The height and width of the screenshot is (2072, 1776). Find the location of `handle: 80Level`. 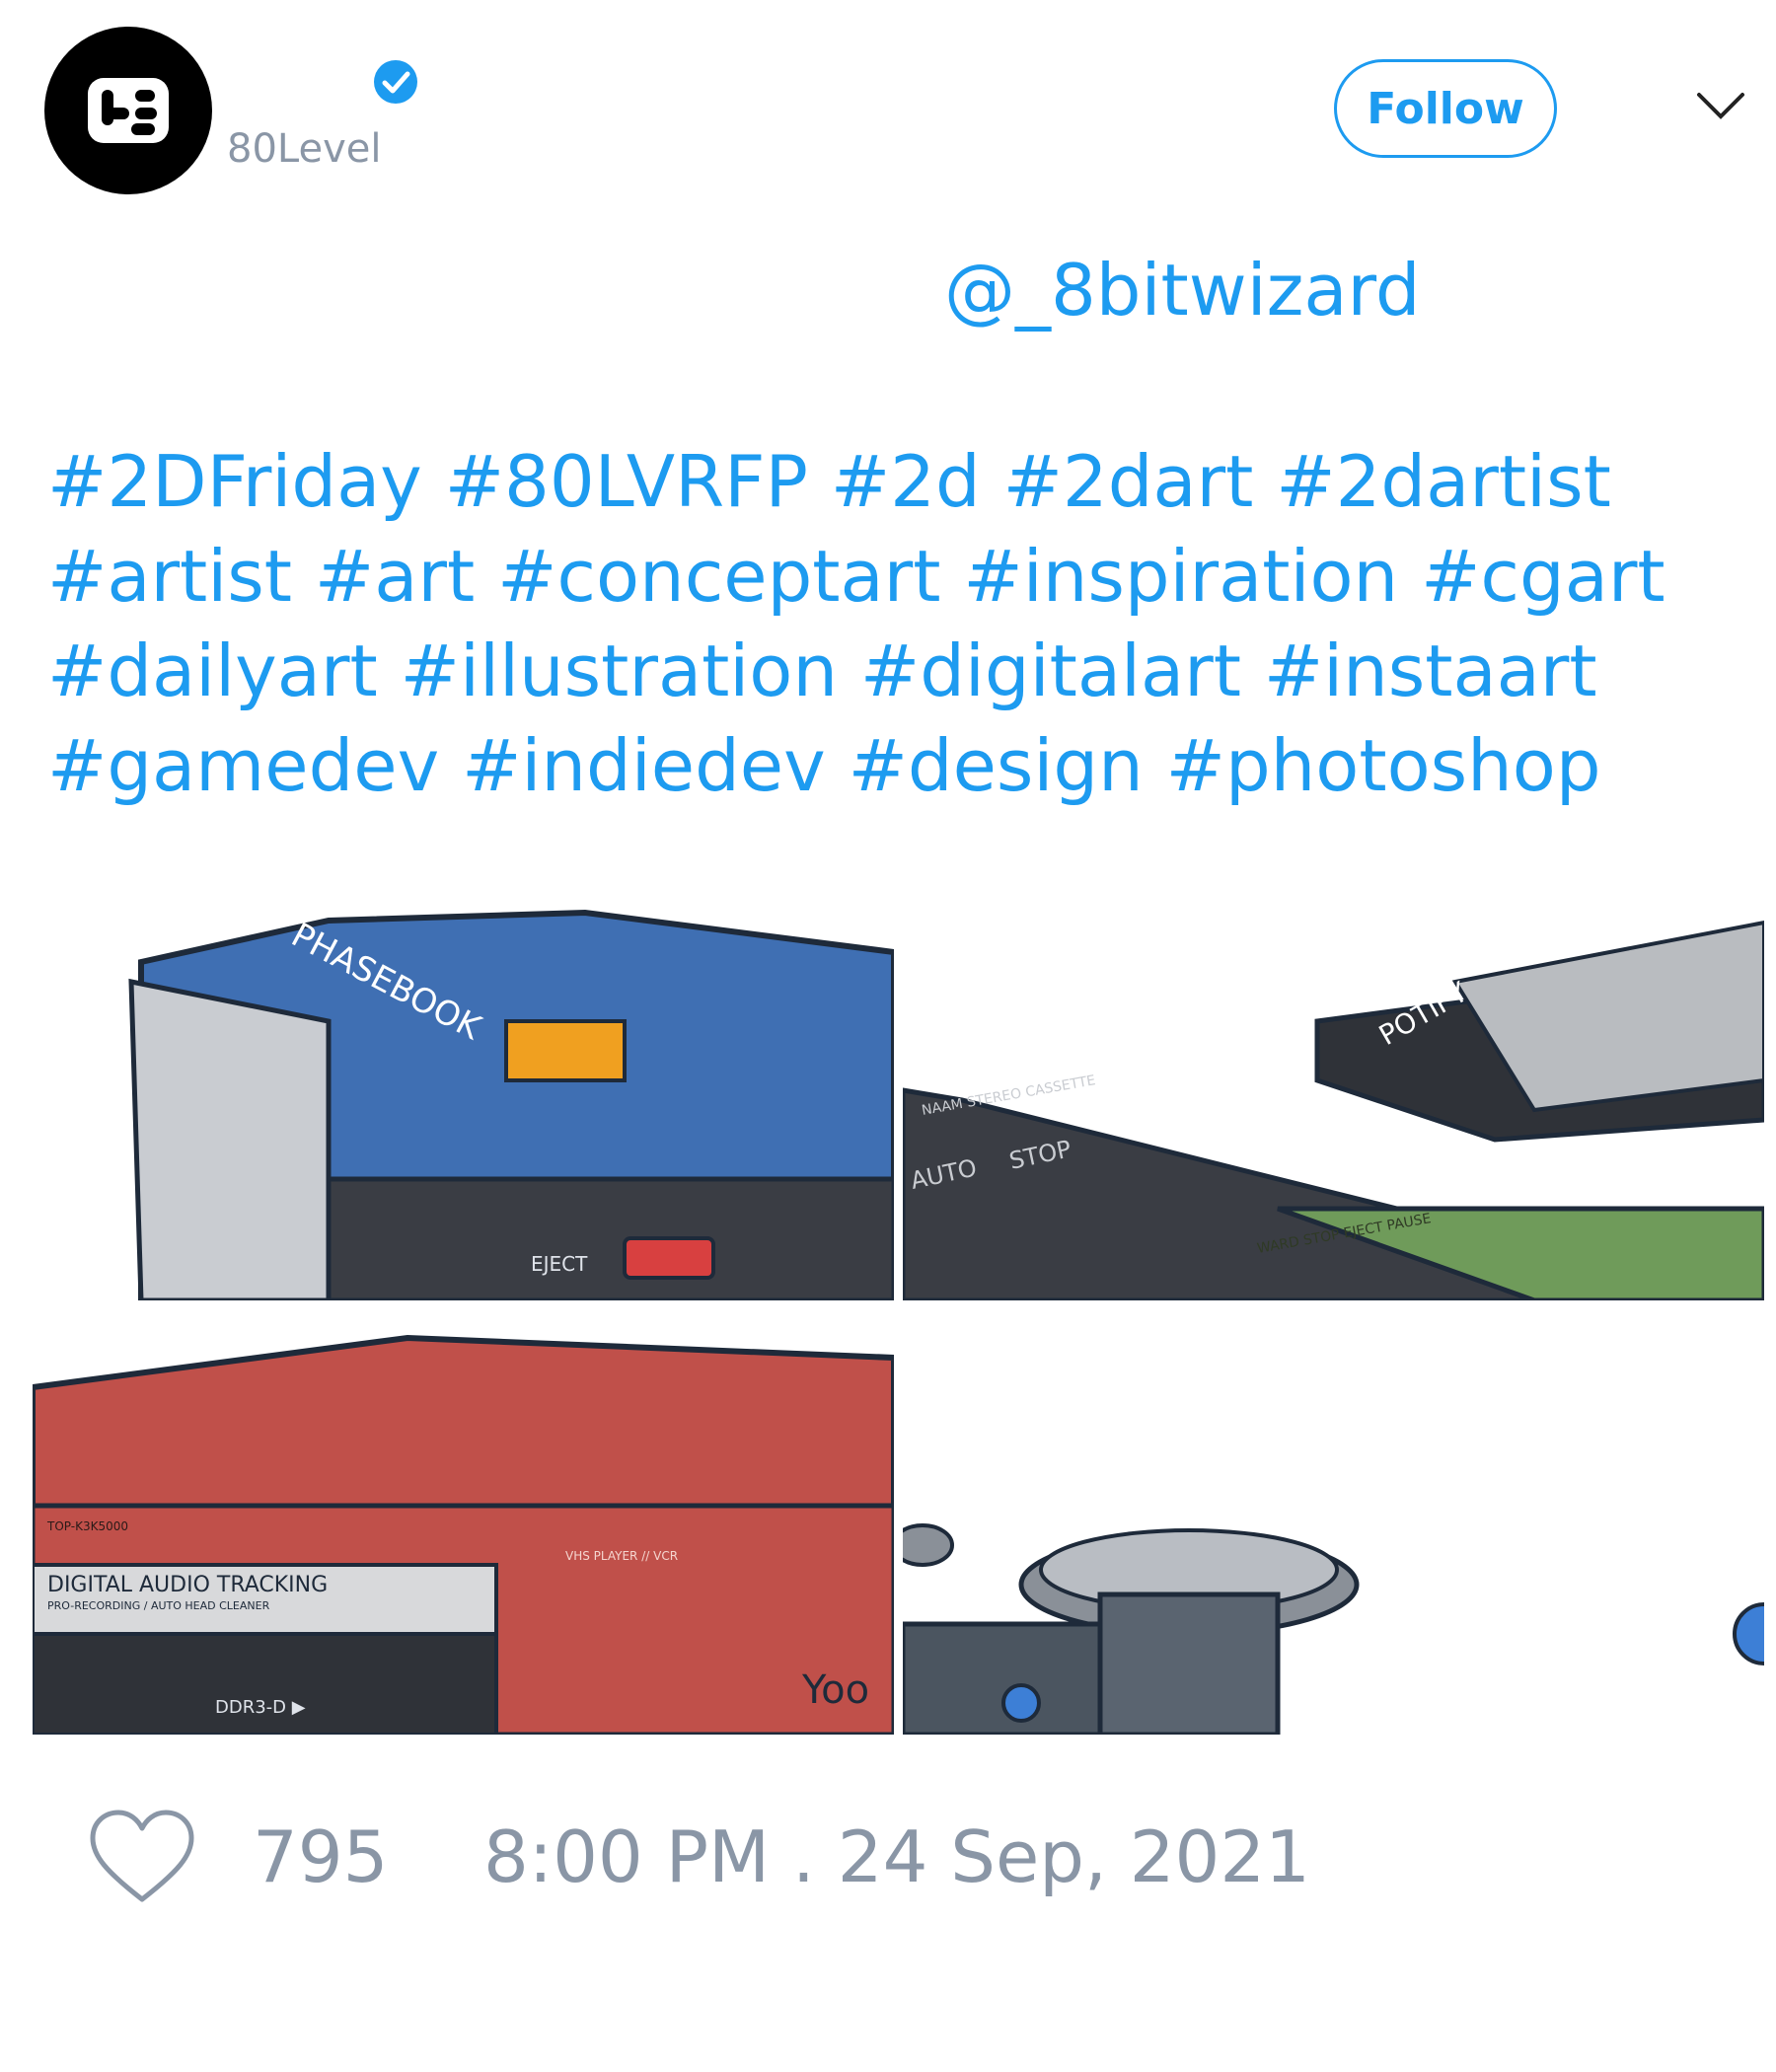

handle: 80Level is located at coordinates (304, 149).